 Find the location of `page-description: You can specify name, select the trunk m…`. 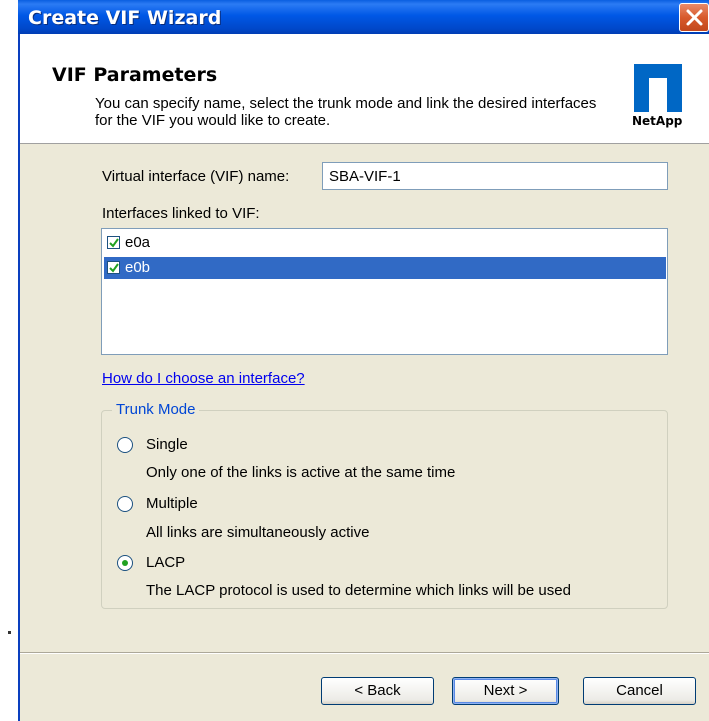

page-description: You can specify name, select the trunk m… is located at coordinates (346, 112).